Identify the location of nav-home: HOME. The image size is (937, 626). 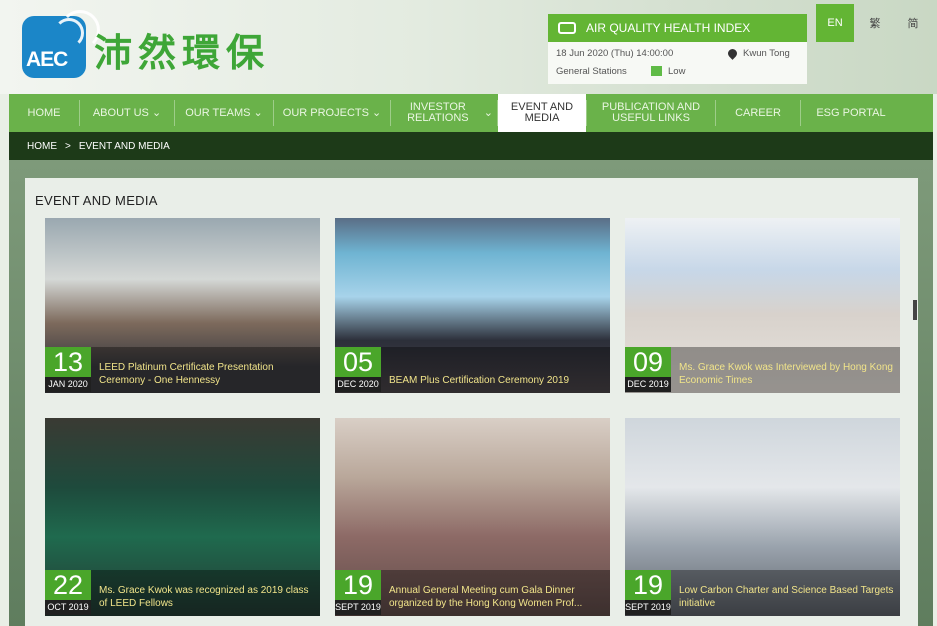
(44, 113).